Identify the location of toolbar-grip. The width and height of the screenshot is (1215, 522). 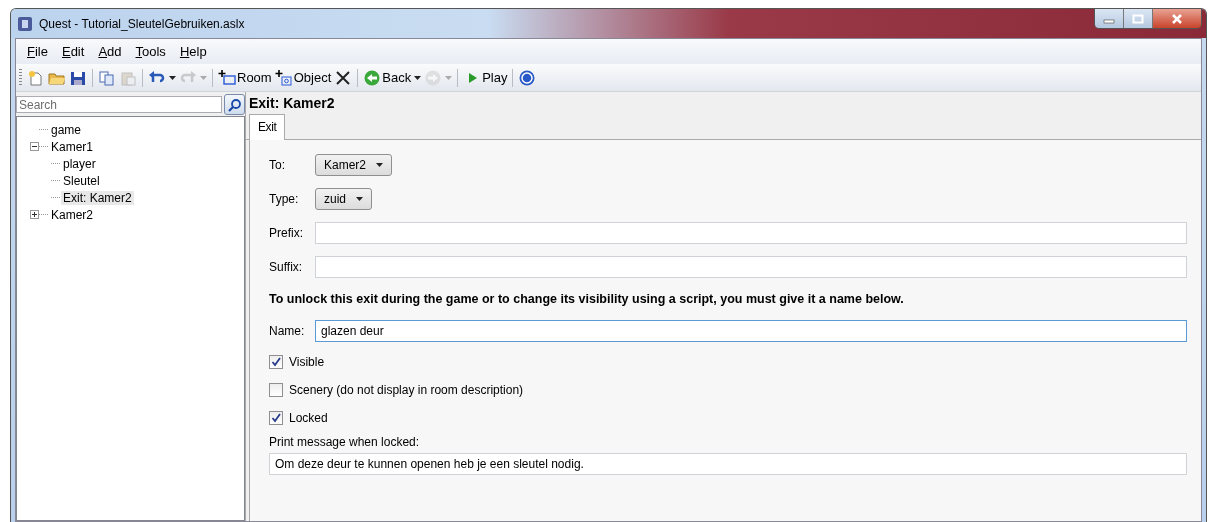
(20, 77).